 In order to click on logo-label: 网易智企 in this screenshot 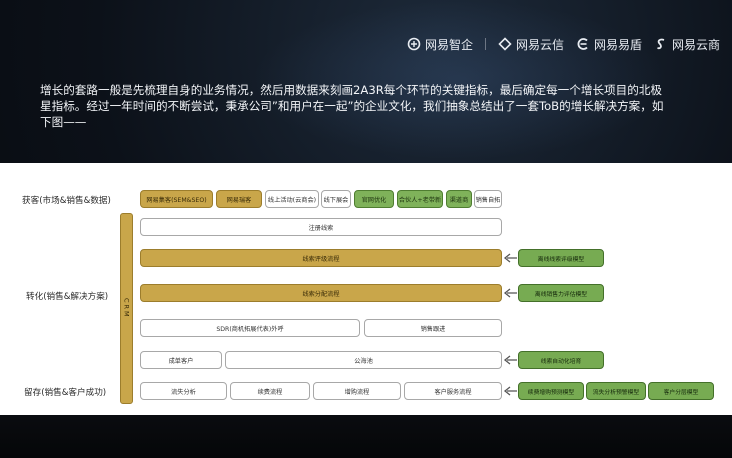, I will do `click(448, 44)`.